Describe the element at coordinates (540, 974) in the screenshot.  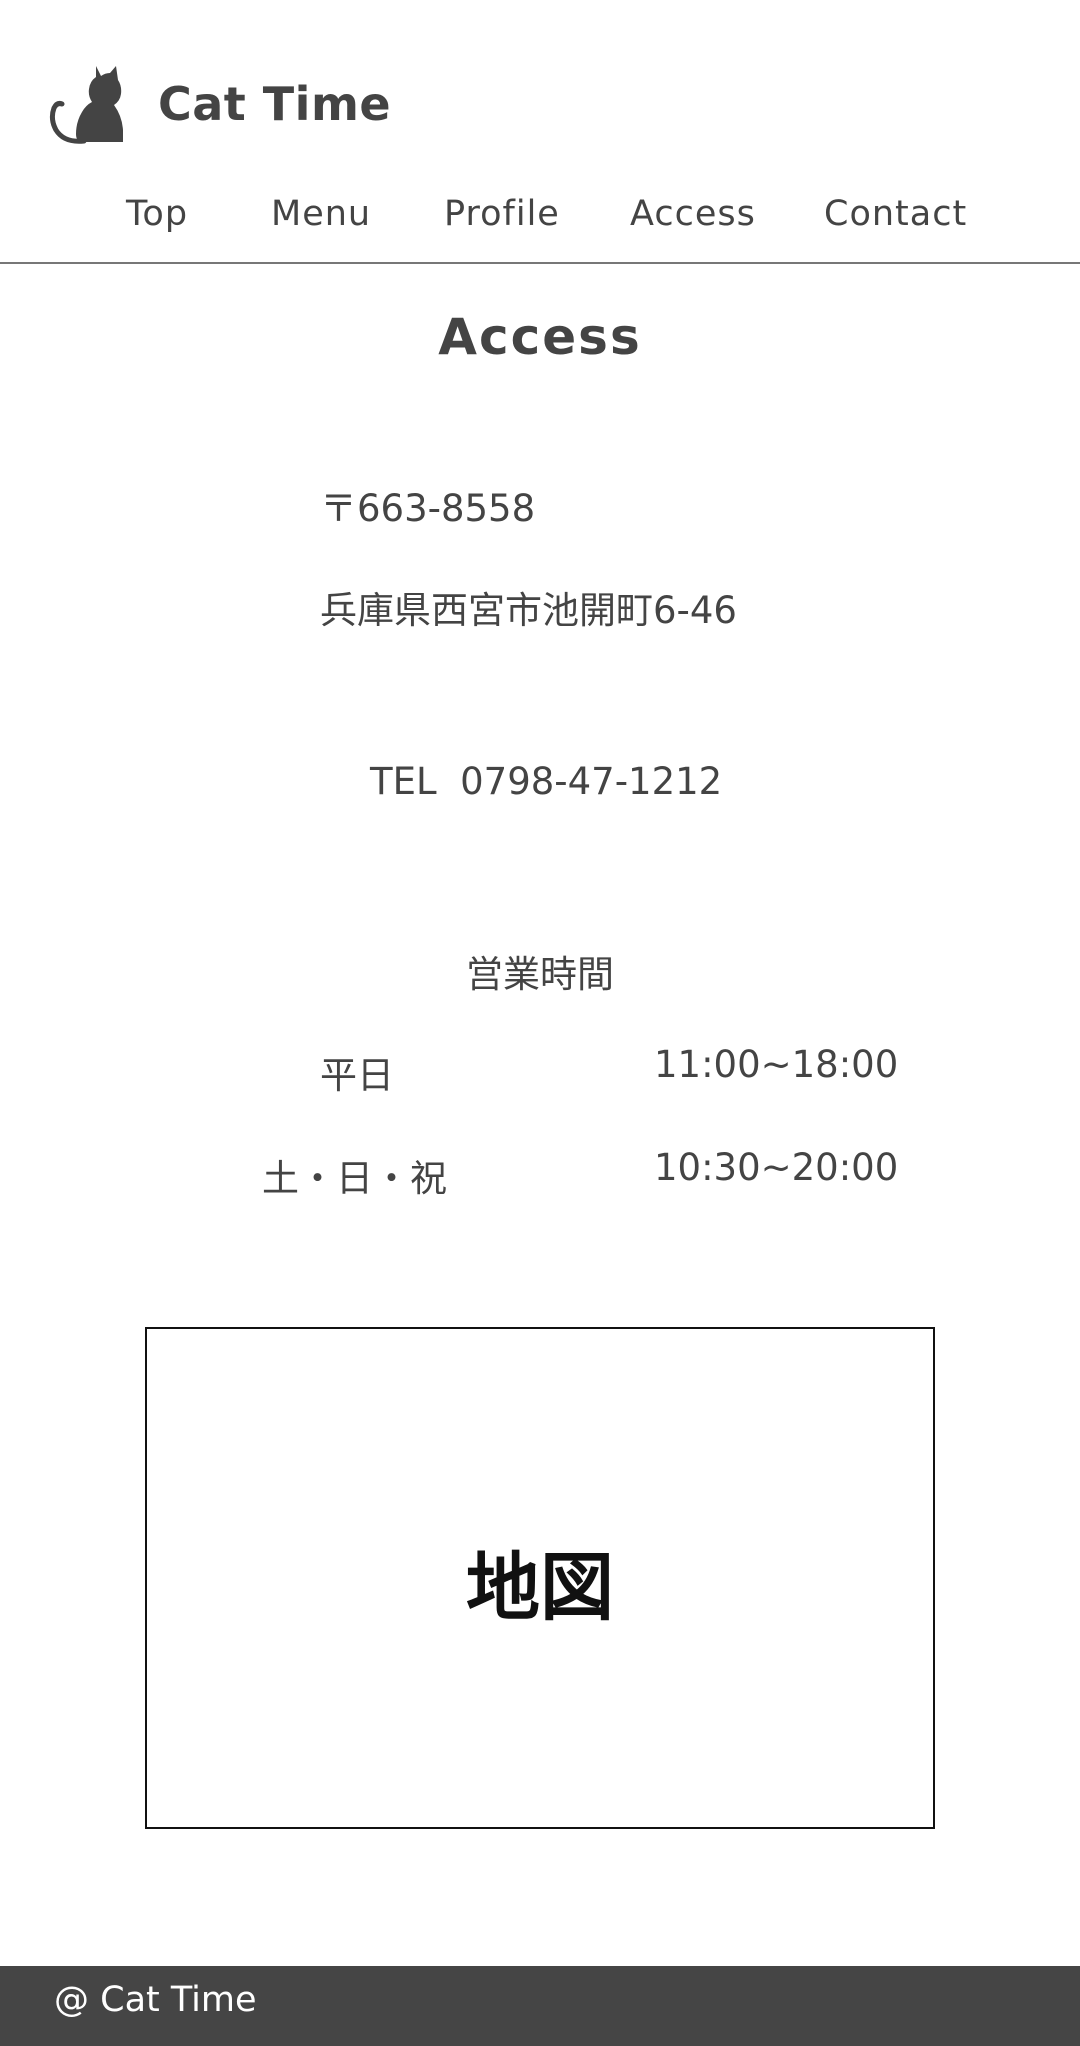
I see `hours-title: 営業時間` at that location.